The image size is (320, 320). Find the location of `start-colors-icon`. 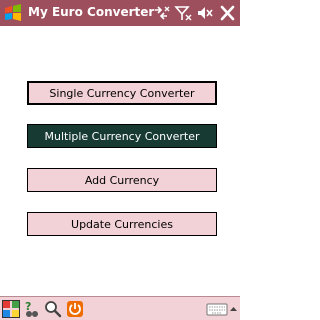

start-colors-icon is located at coordinates (11, 309).